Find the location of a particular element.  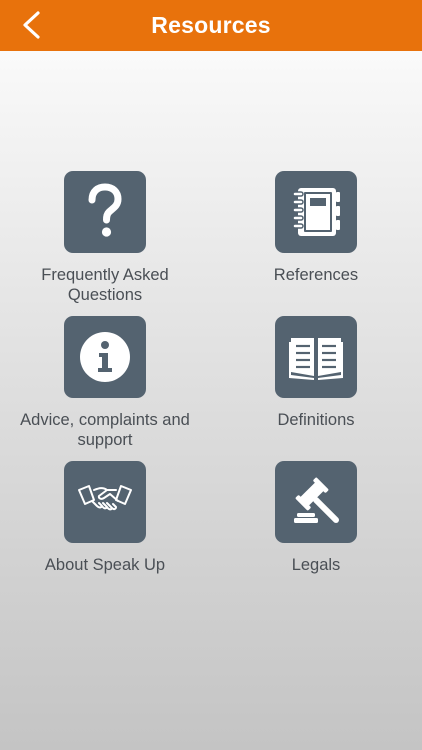

open-book-icon is located at coordinates (316, 359).